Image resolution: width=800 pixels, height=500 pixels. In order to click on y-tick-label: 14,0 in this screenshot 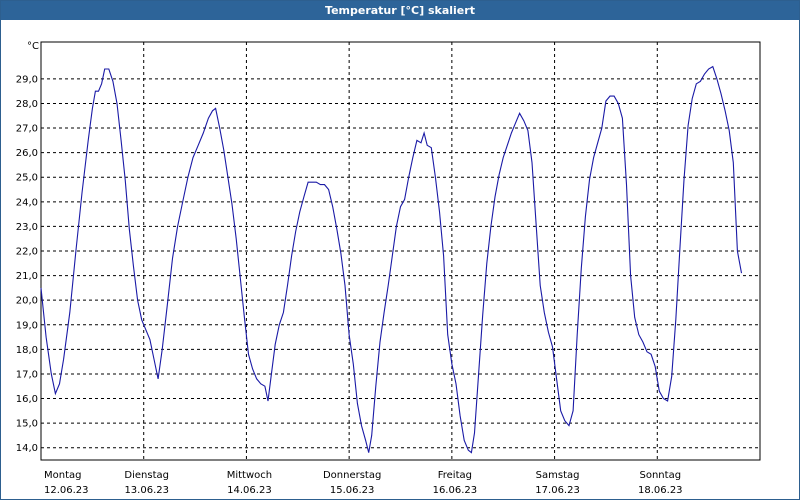, I will do `click(27, 448)`.